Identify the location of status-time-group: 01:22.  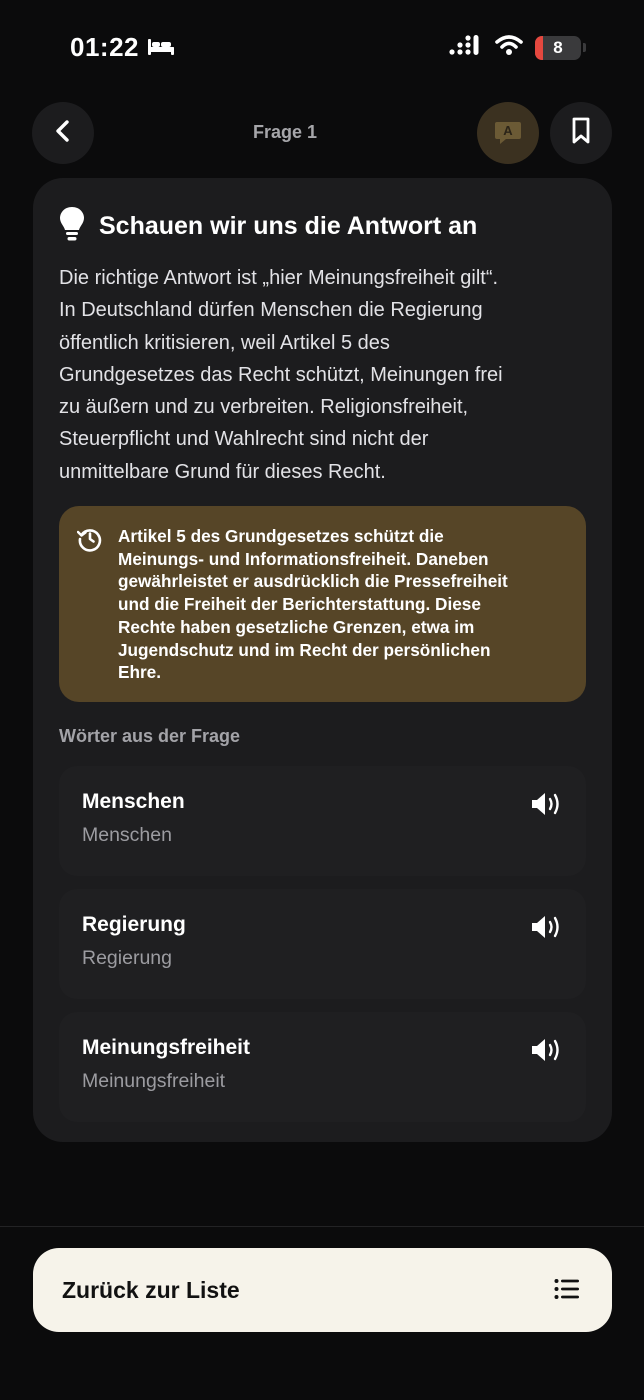
(122, 47).